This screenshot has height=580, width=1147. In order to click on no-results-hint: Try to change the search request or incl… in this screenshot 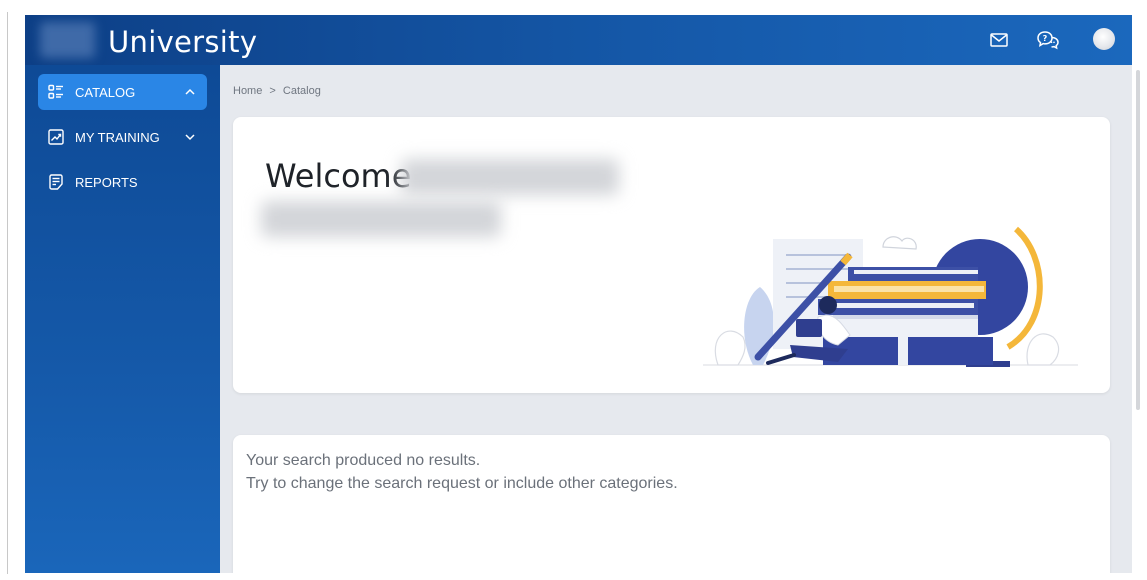, I will do `click(462, 483)`.